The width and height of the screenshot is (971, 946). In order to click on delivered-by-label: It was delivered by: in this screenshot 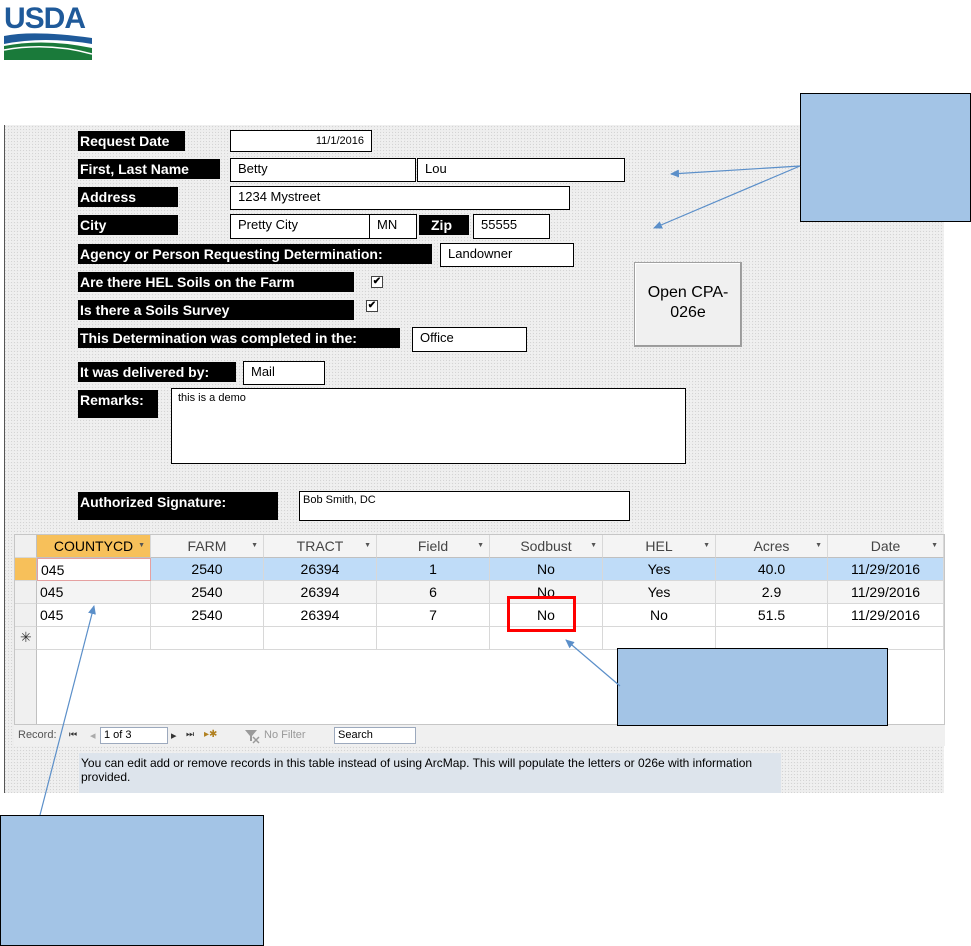, I will do `click(157, 372)`.